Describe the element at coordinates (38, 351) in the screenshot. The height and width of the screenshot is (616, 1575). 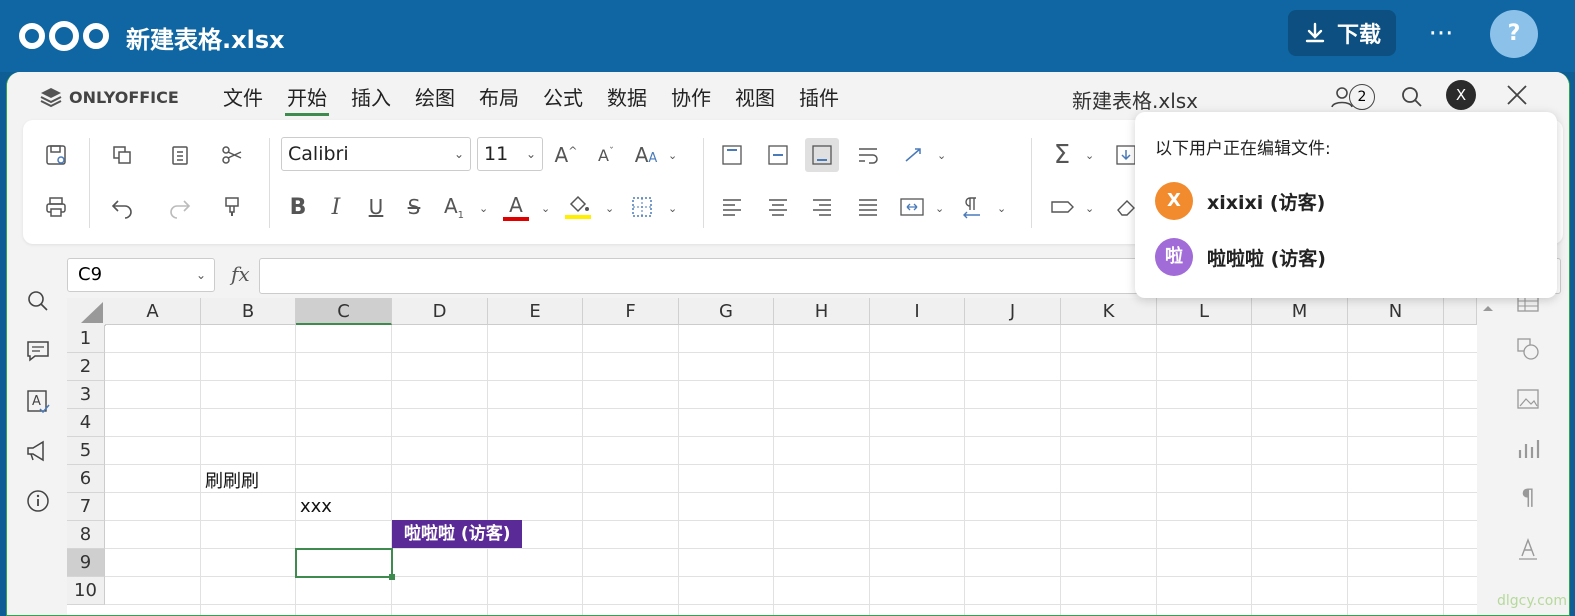
I see `comment-icon` at that location.